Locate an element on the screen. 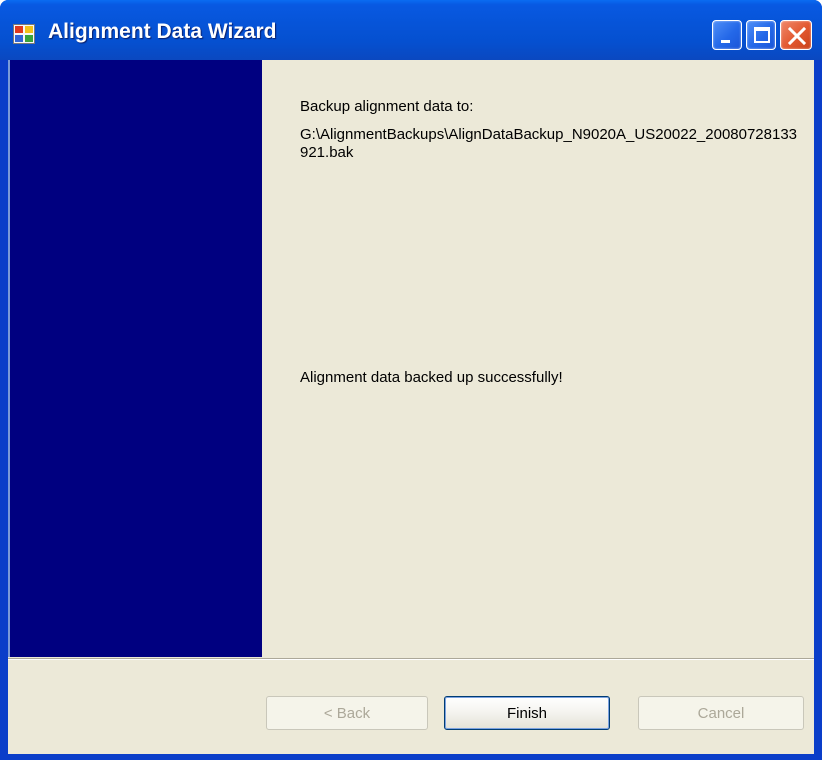 This screenshot has width=822, height=760. close-button is located at coordinates (796, 35).